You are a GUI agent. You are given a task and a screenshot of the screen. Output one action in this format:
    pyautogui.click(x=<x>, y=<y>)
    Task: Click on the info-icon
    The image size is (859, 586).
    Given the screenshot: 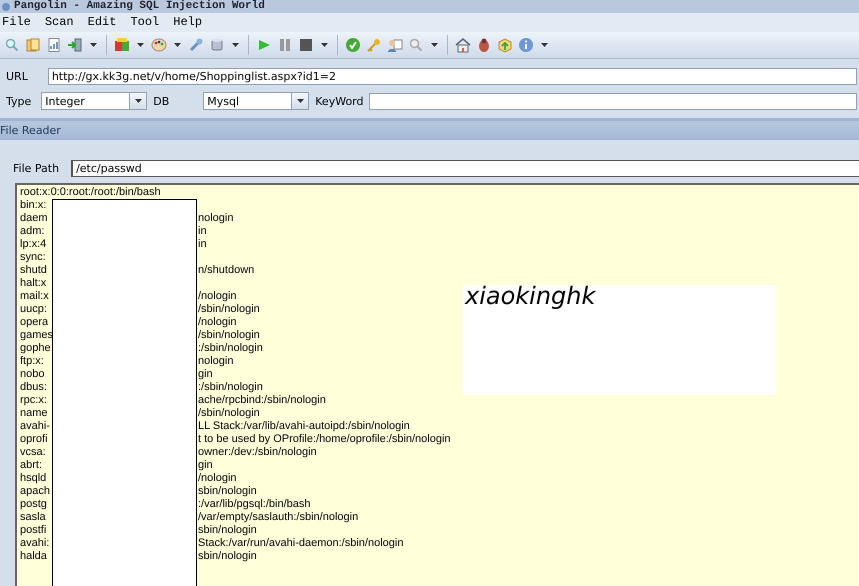 What is the action you would take?
    pyautogui.click(x=526, y=45)
    